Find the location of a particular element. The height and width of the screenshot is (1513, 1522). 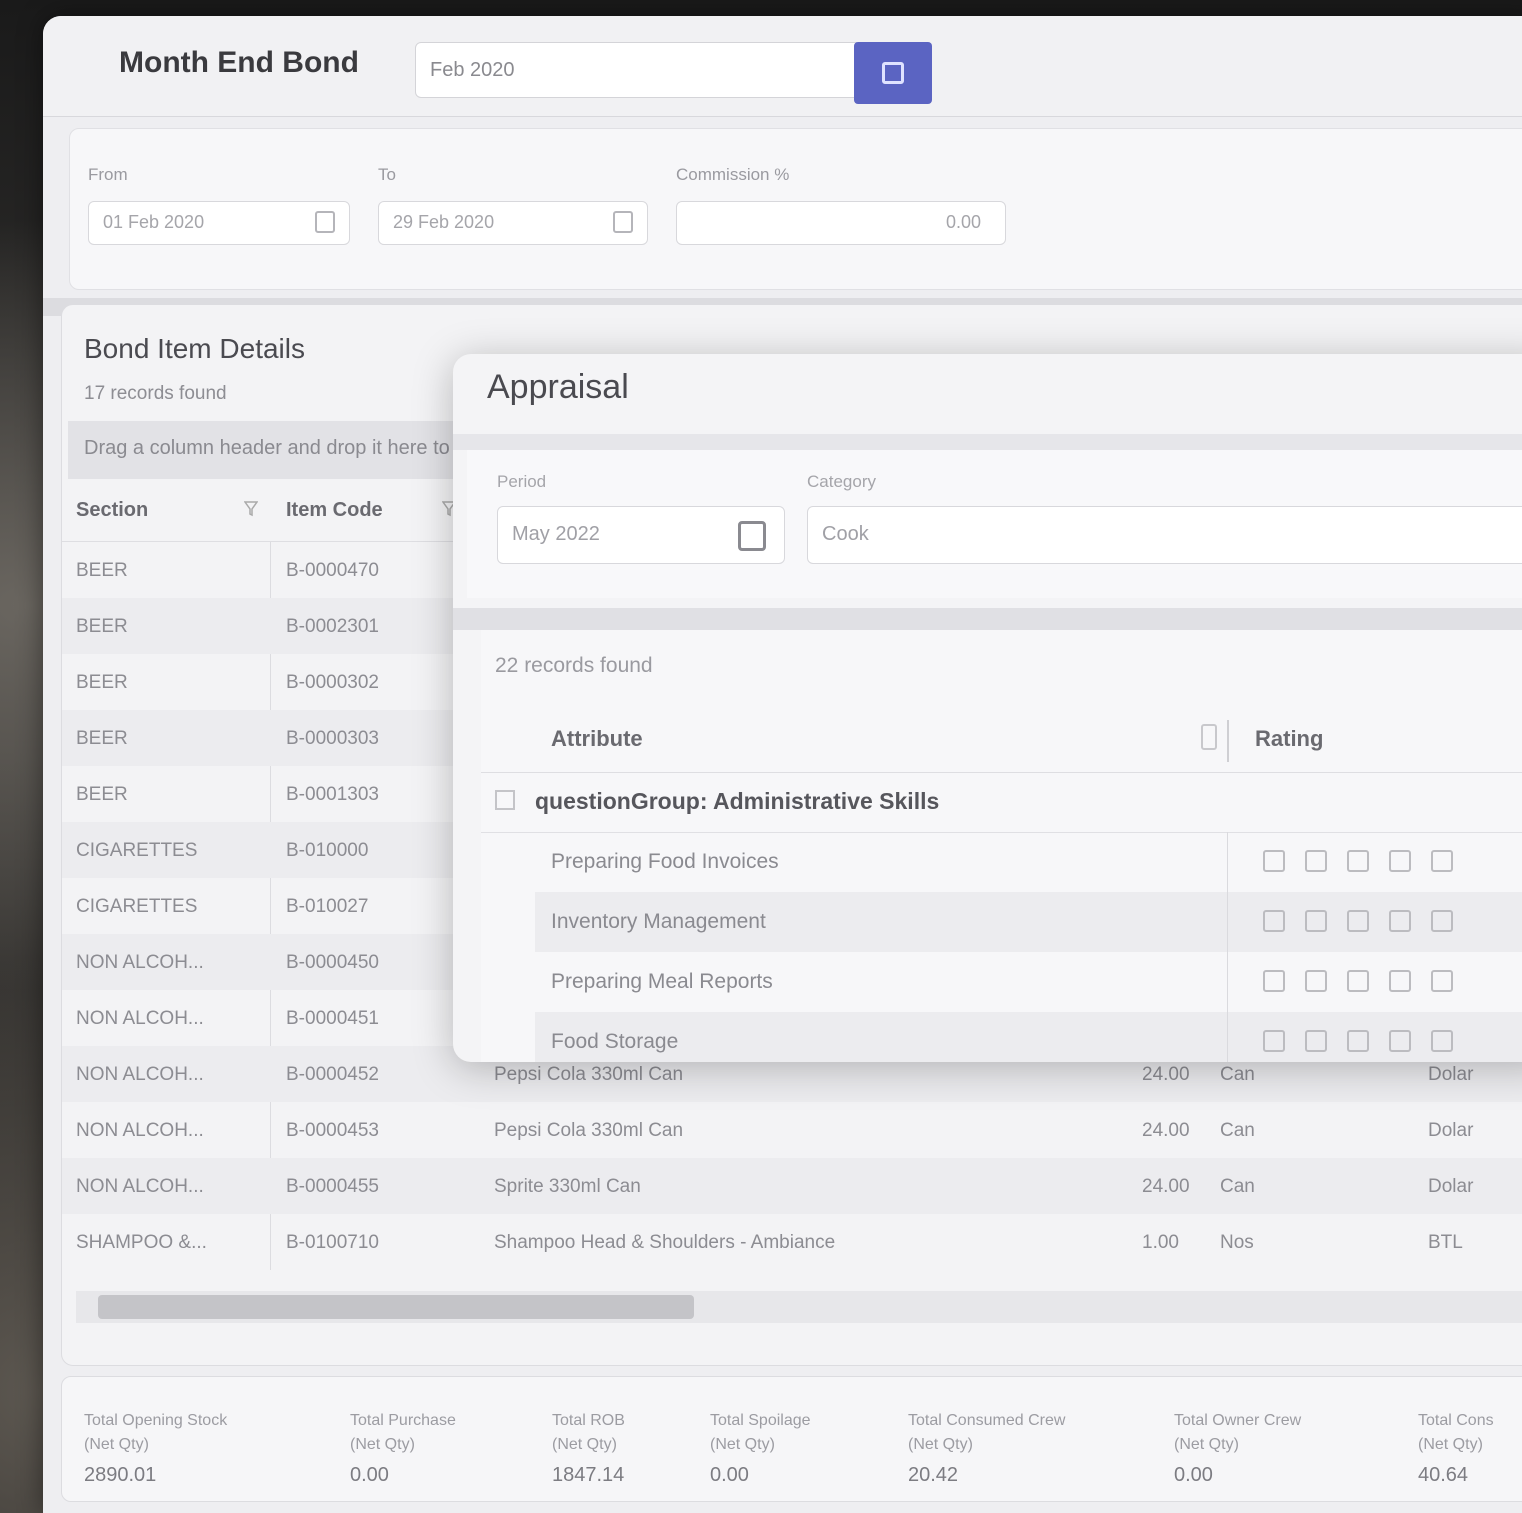

dialog-title: Appraisal is located at coordinates (558, 387).